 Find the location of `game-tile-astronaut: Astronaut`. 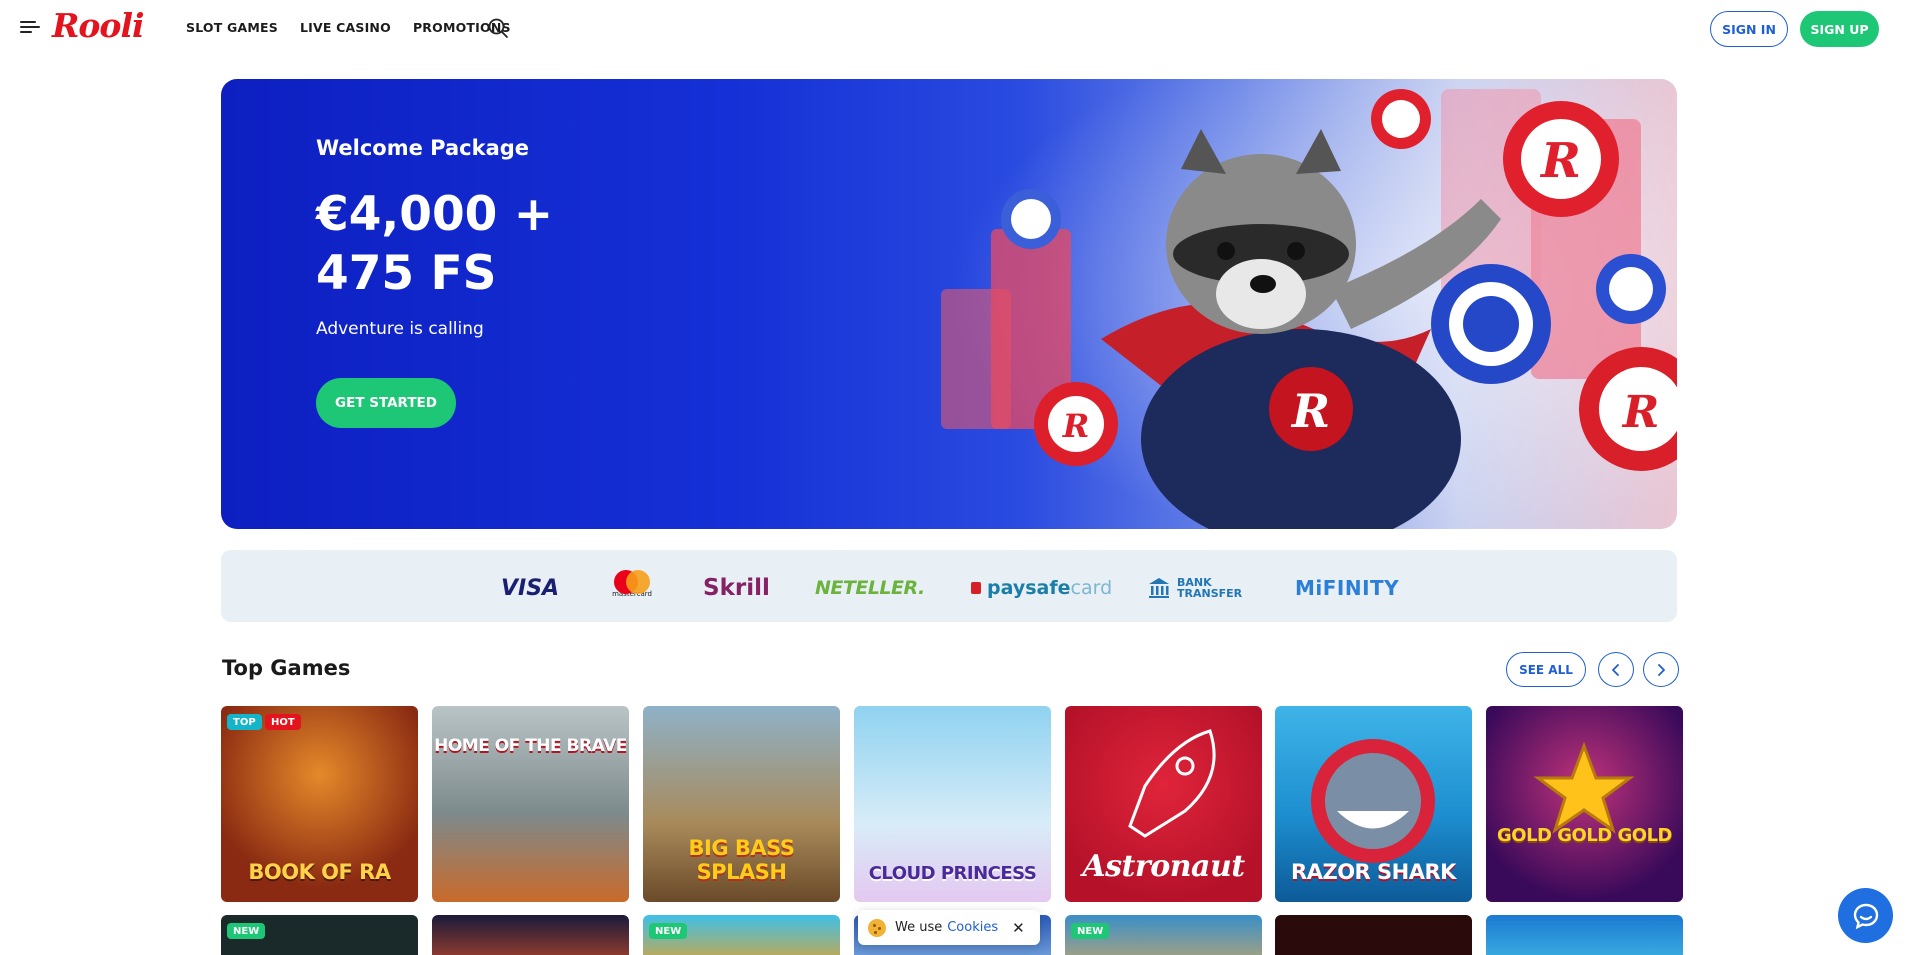

game-tile-astronaut: Astronaut is located at coordinates (1163, 804).